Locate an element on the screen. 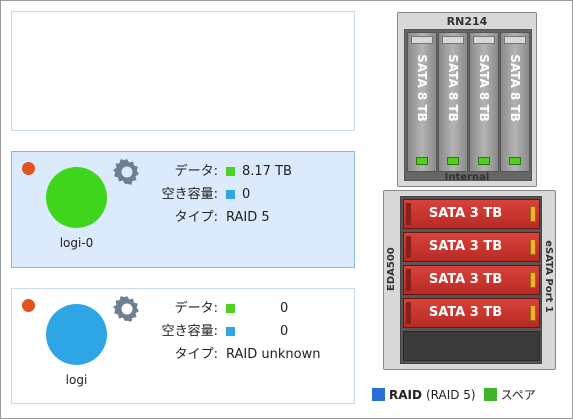  data-value: 8.17 TB is located at coordinates (267, 171).